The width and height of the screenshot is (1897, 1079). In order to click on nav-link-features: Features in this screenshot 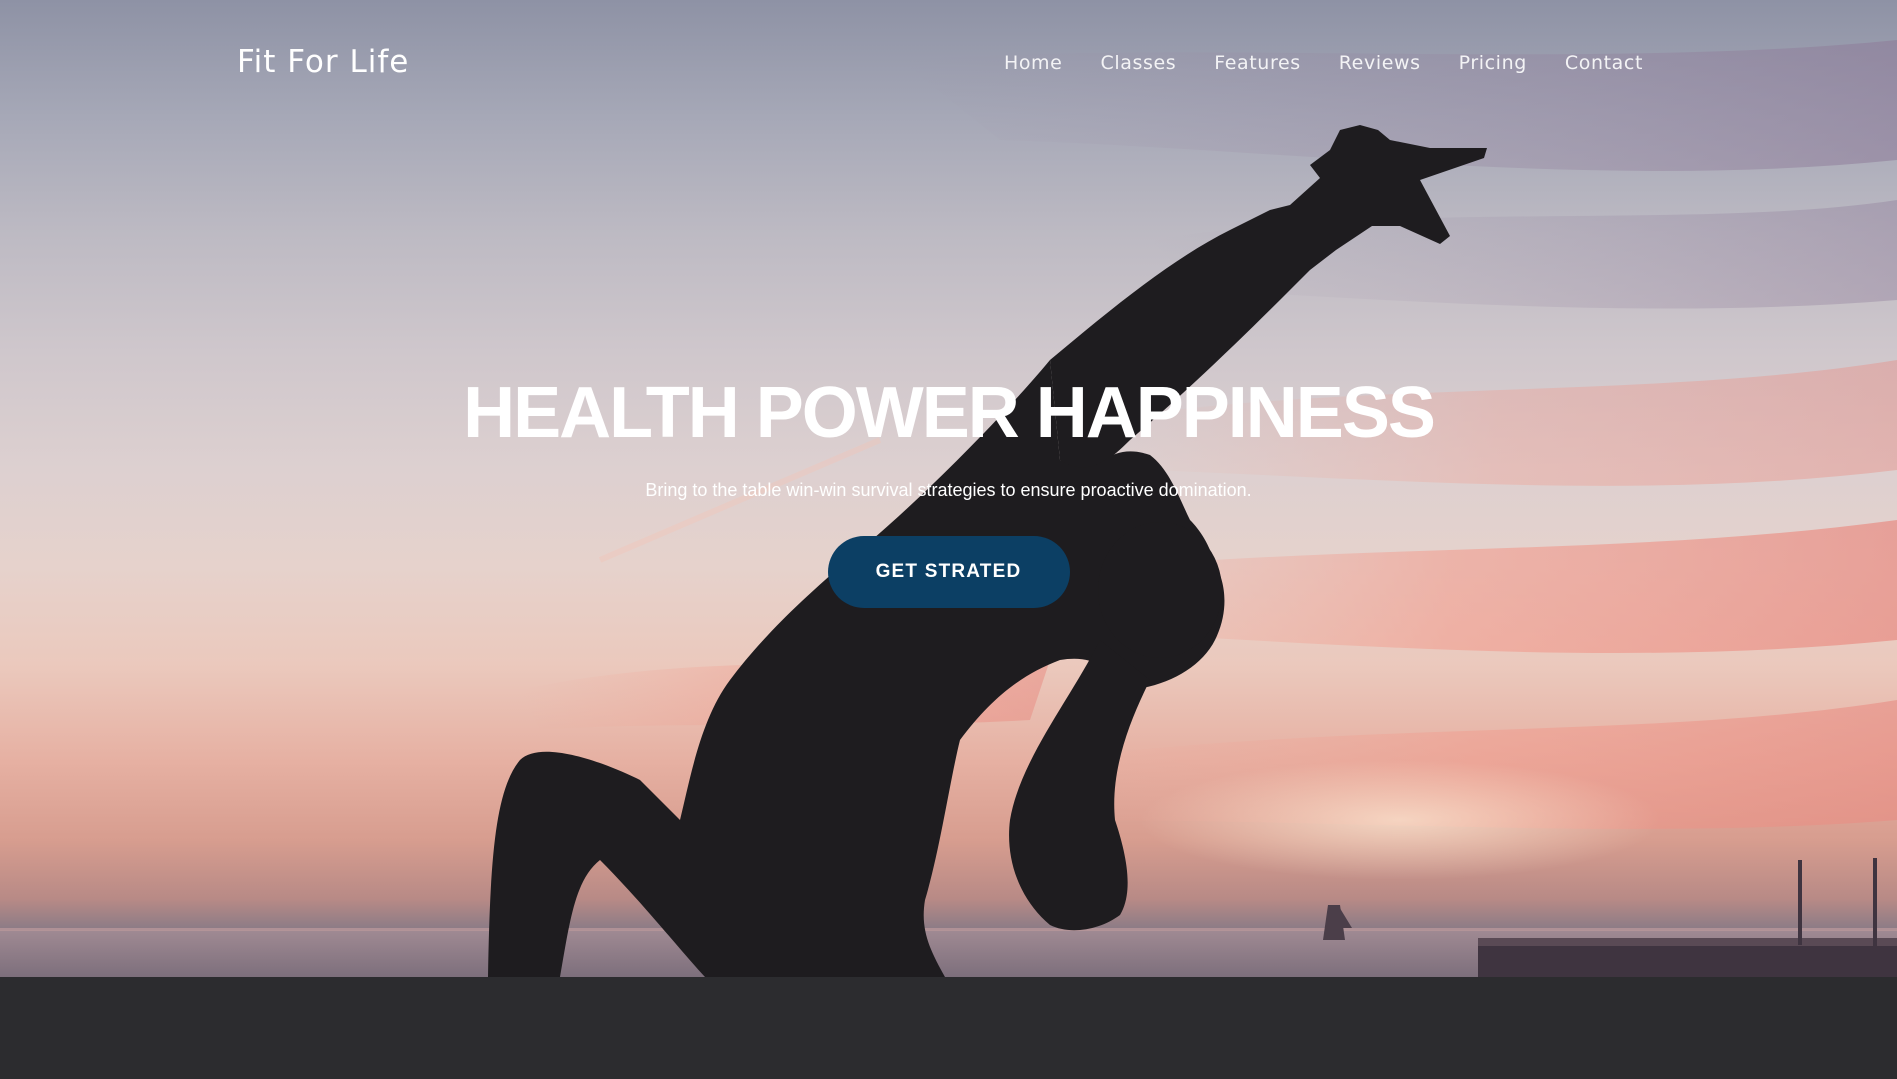, I will do `click(1257, 63)`.